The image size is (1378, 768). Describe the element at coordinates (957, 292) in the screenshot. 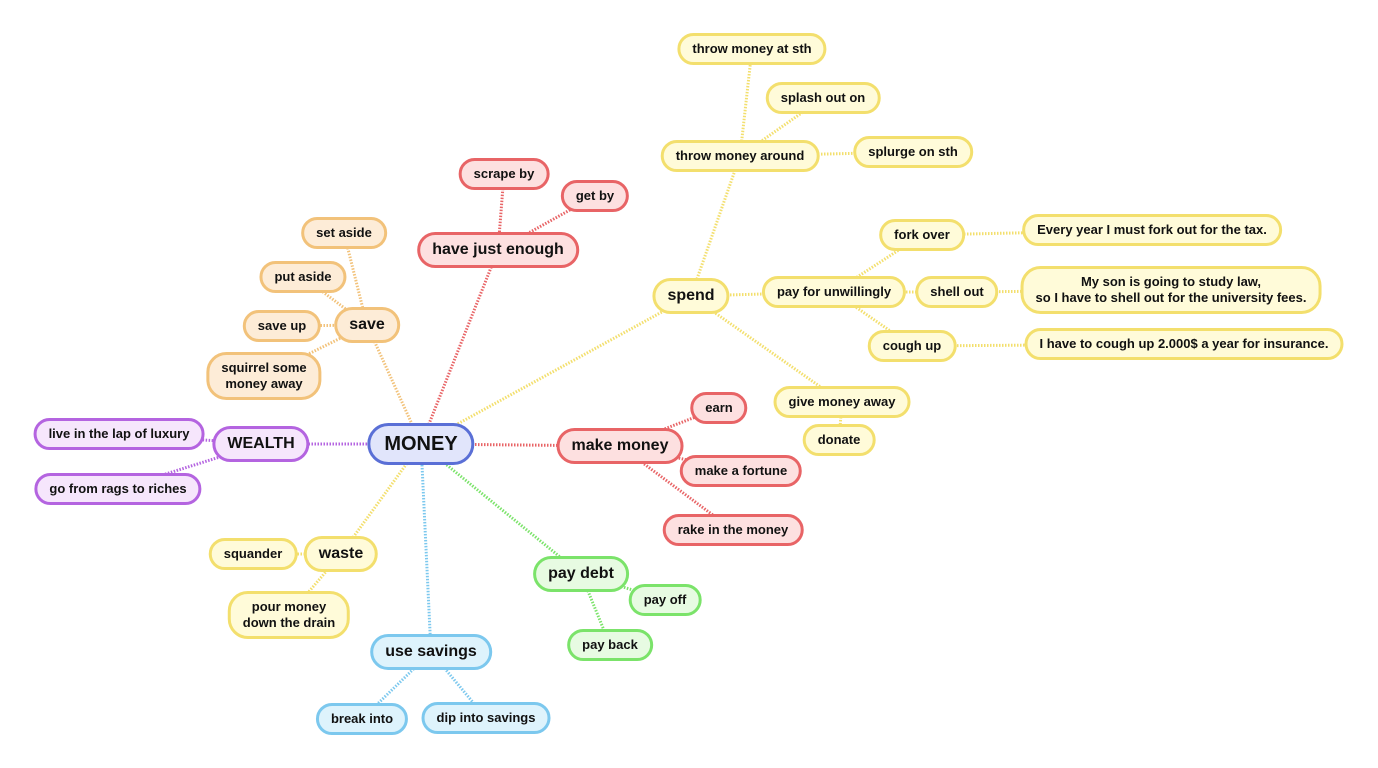

I see `node-shell-out: shell out` at that location.